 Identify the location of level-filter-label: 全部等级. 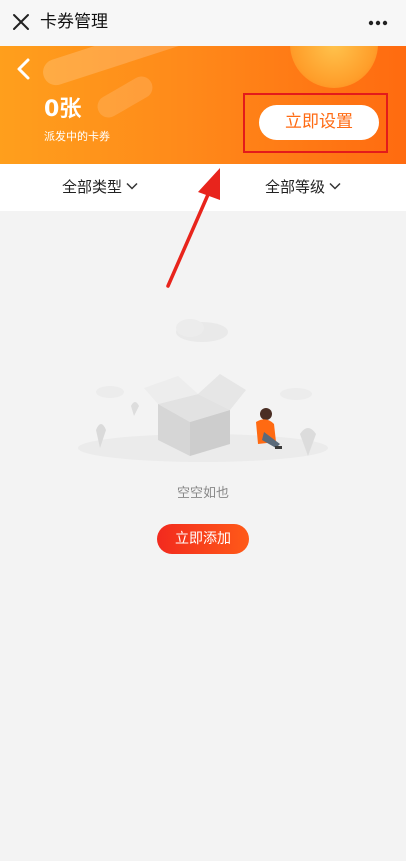
(295, 187).